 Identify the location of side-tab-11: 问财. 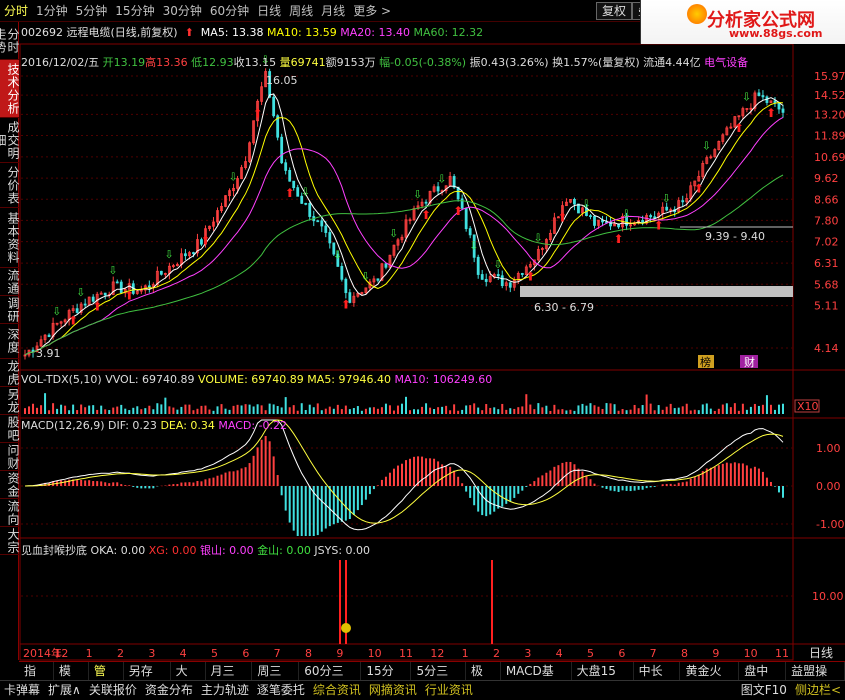
(10, 457).